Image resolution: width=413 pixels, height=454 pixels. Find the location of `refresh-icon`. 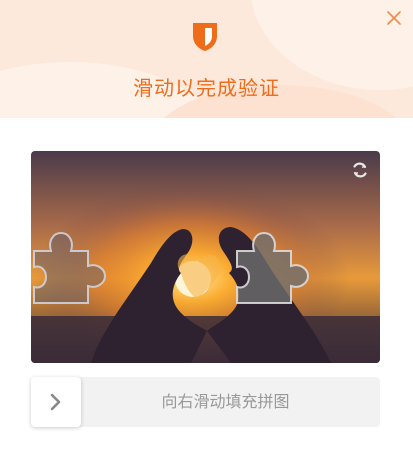

refresh-icon is located at coordinates (360, 170).